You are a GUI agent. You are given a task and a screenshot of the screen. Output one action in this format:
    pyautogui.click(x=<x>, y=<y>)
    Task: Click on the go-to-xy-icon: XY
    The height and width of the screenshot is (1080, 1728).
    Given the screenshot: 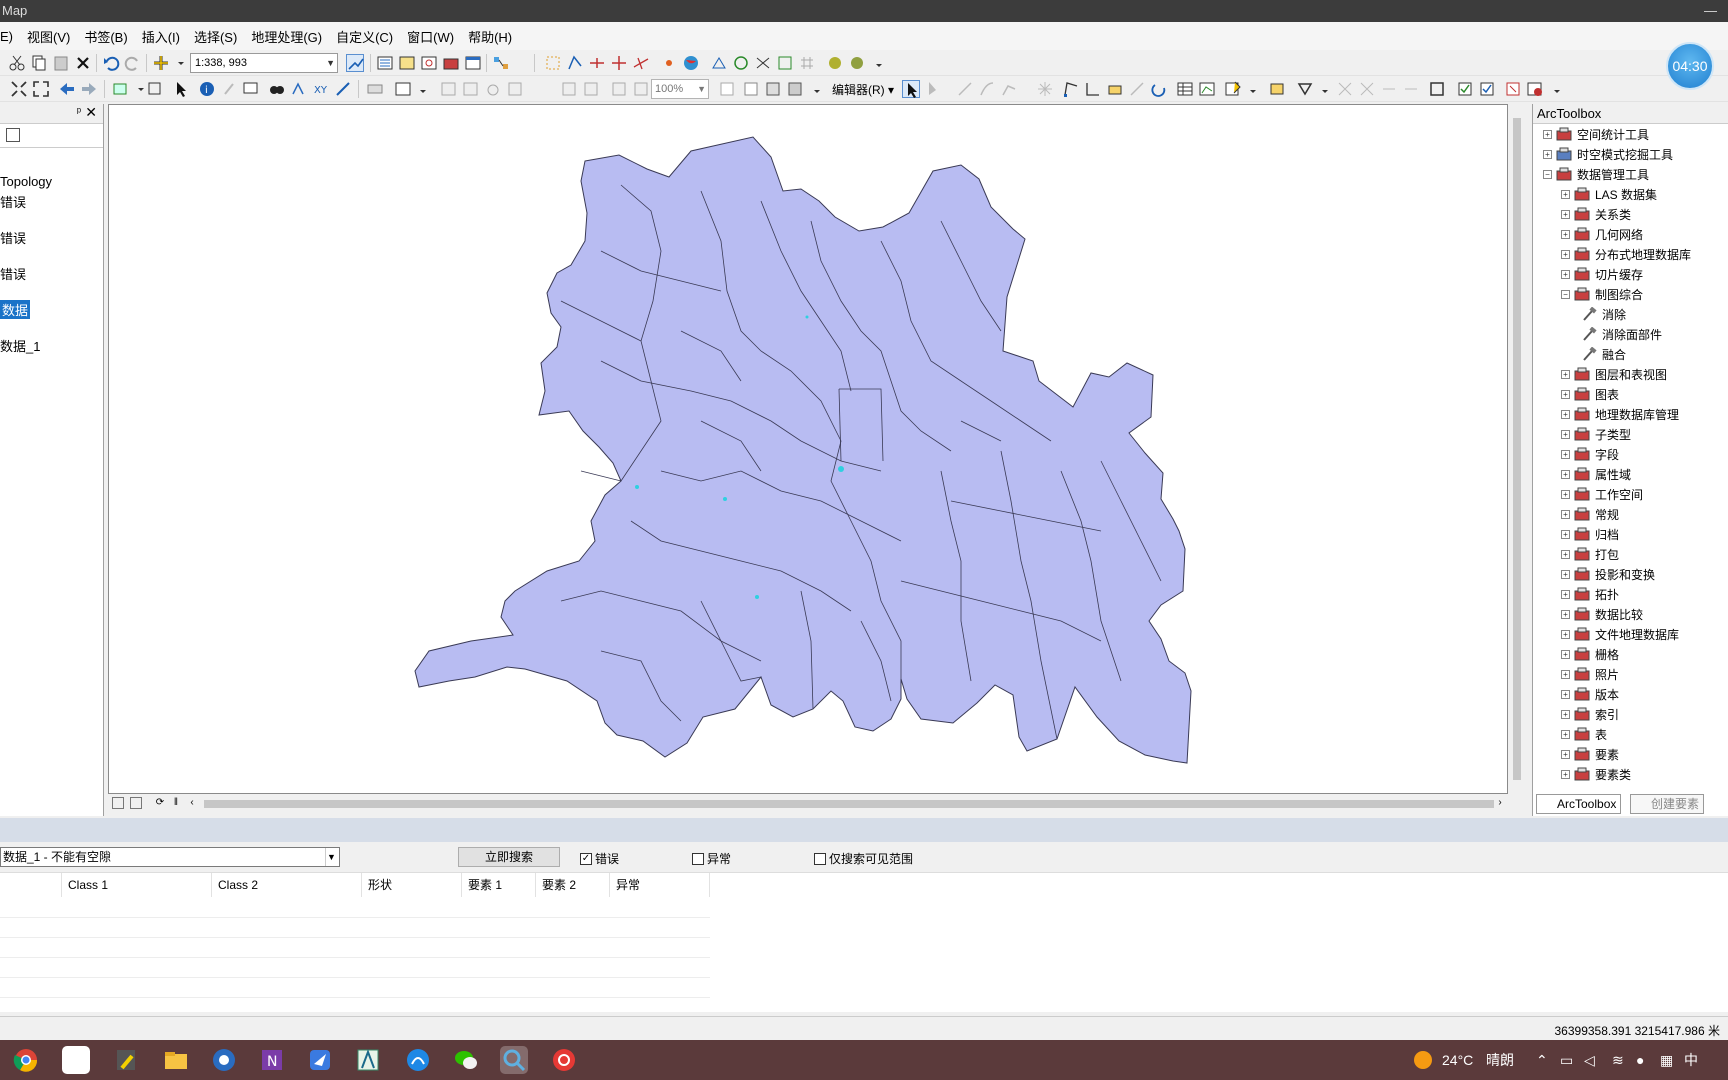 What is the action you would take?
    pyautogui.click(x=321, y=89)
    